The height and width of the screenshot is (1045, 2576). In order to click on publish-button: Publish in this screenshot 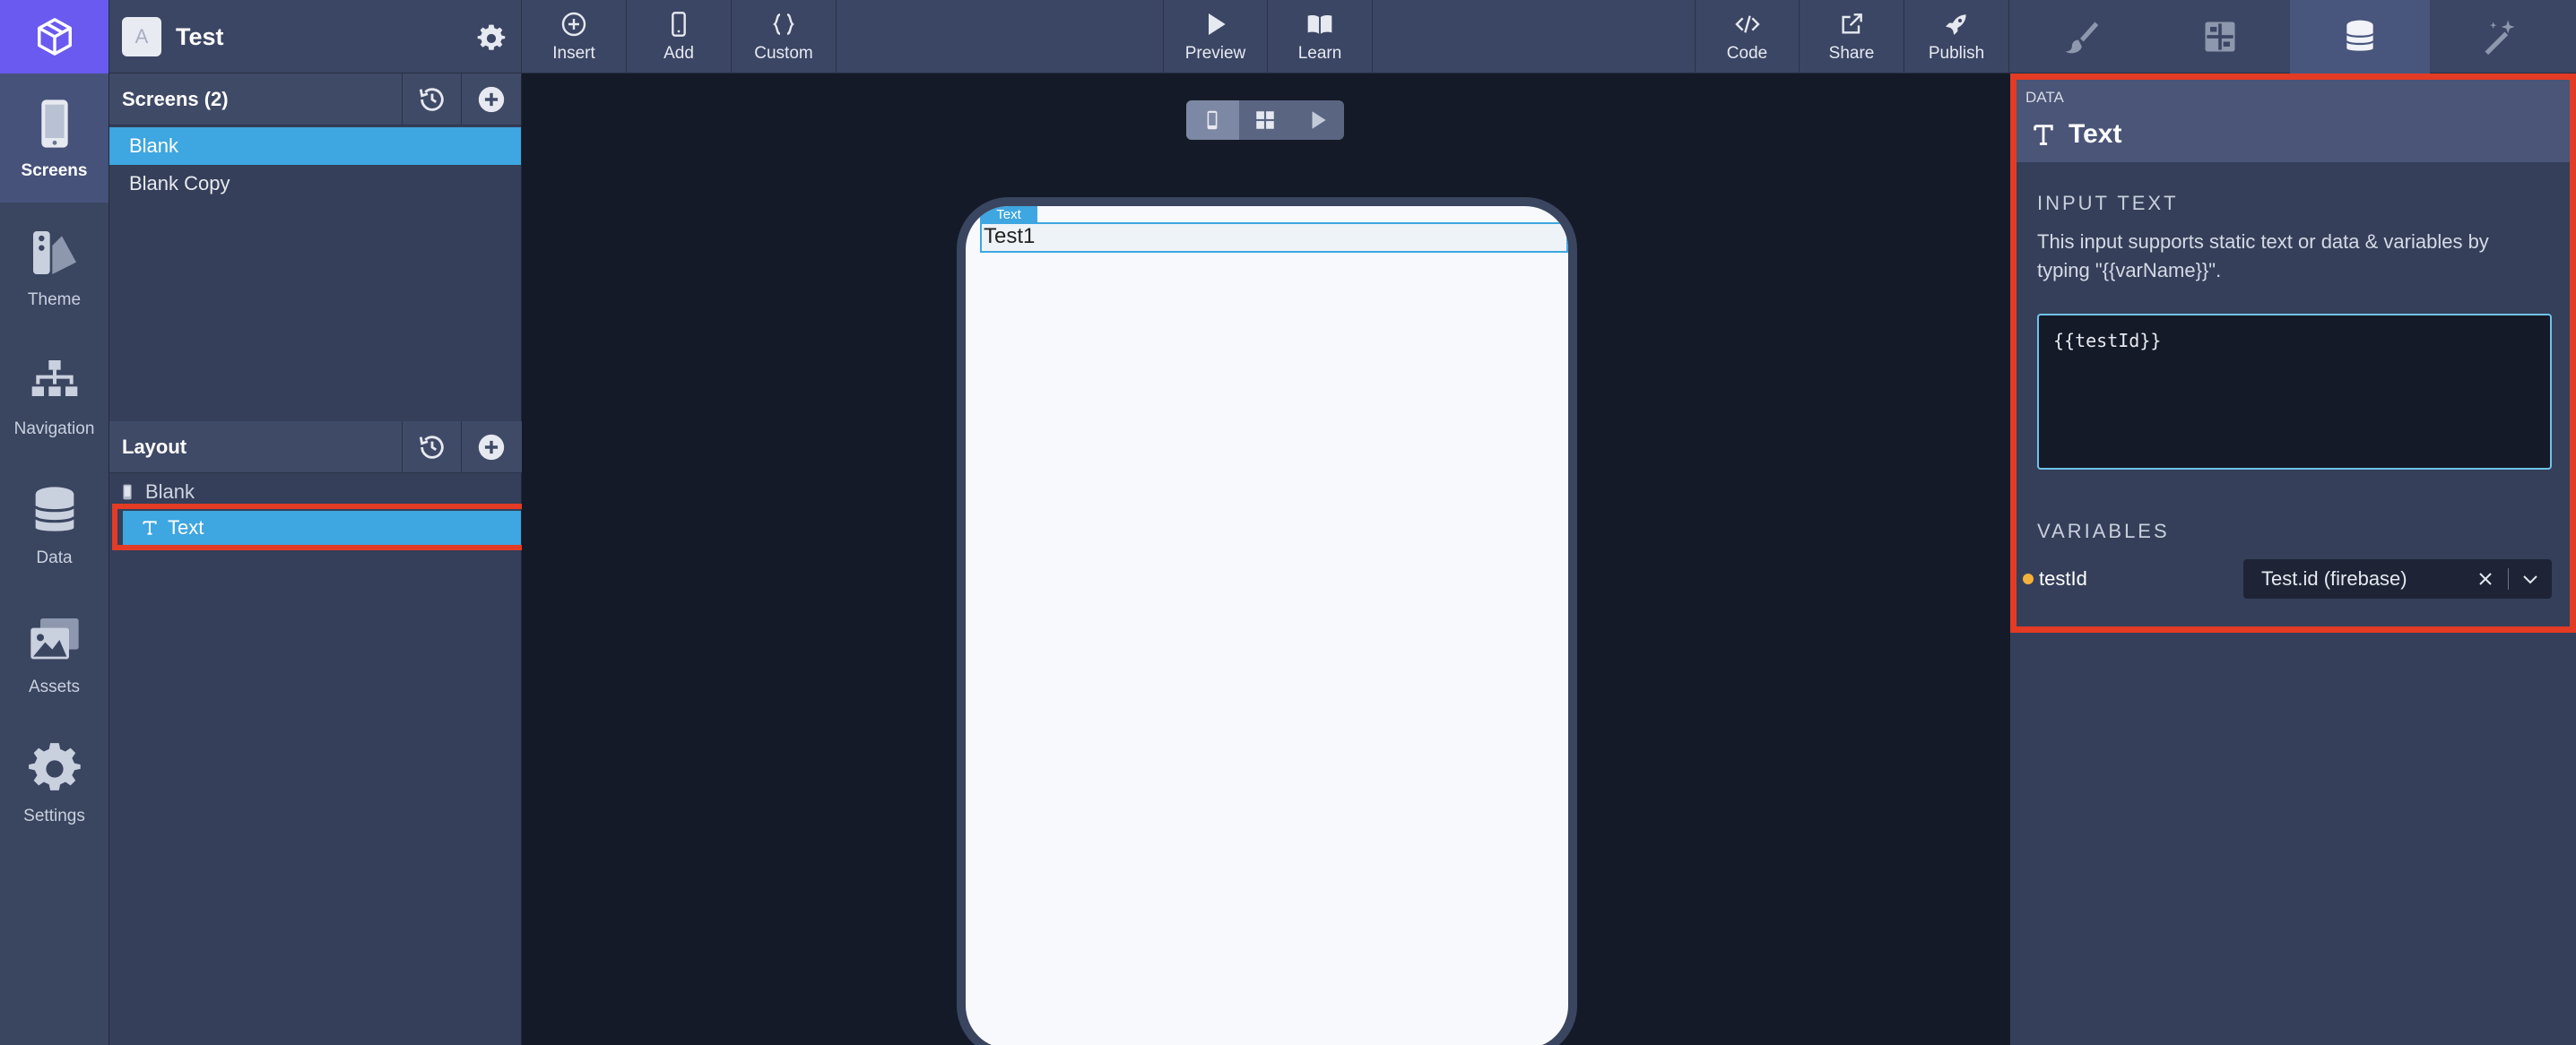, I will do `click(1956, 36)`.